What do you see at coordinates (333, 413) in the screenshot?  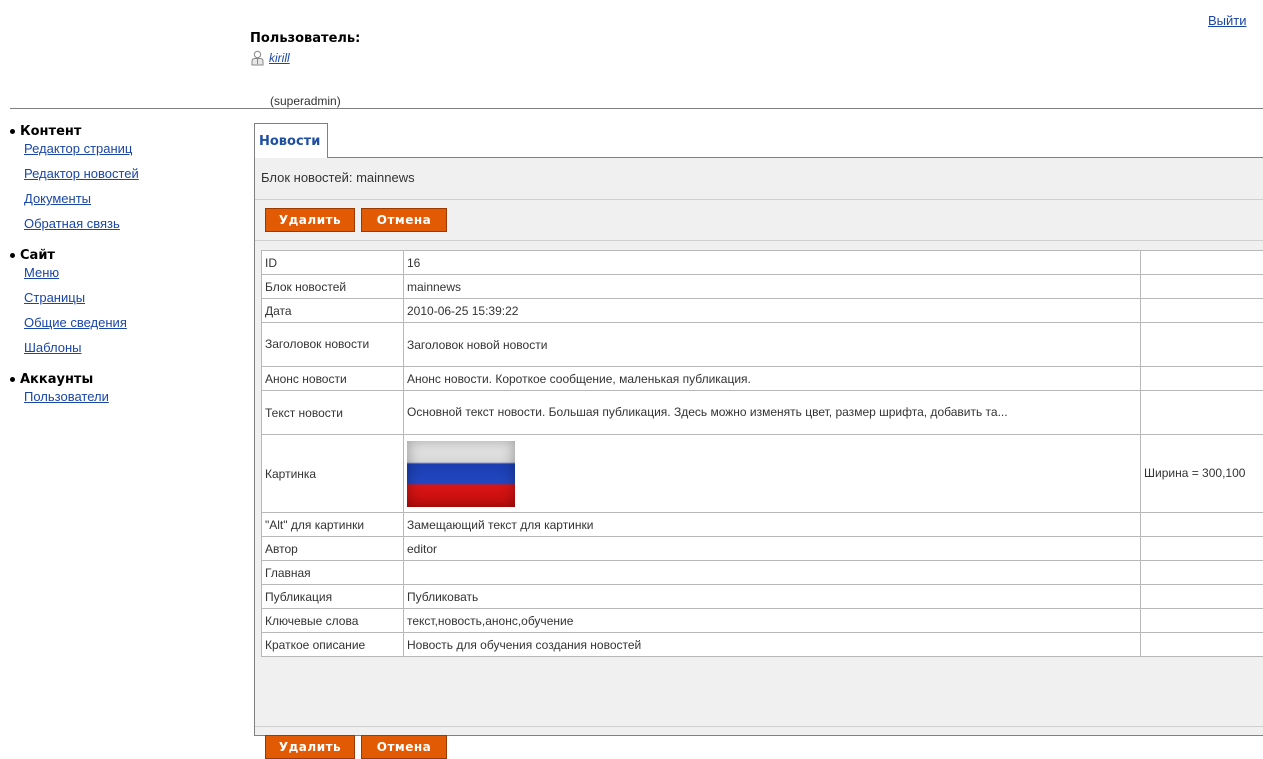 I see `row-label: Текст новости` at bounding box center [333, 413].